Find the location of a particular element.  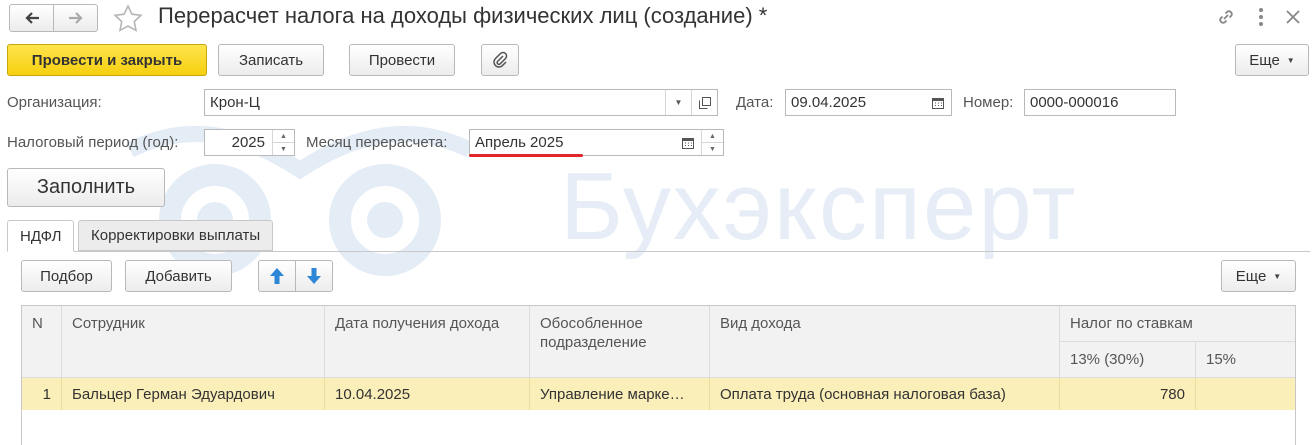

attach-button is located at coordinates (500, 60).